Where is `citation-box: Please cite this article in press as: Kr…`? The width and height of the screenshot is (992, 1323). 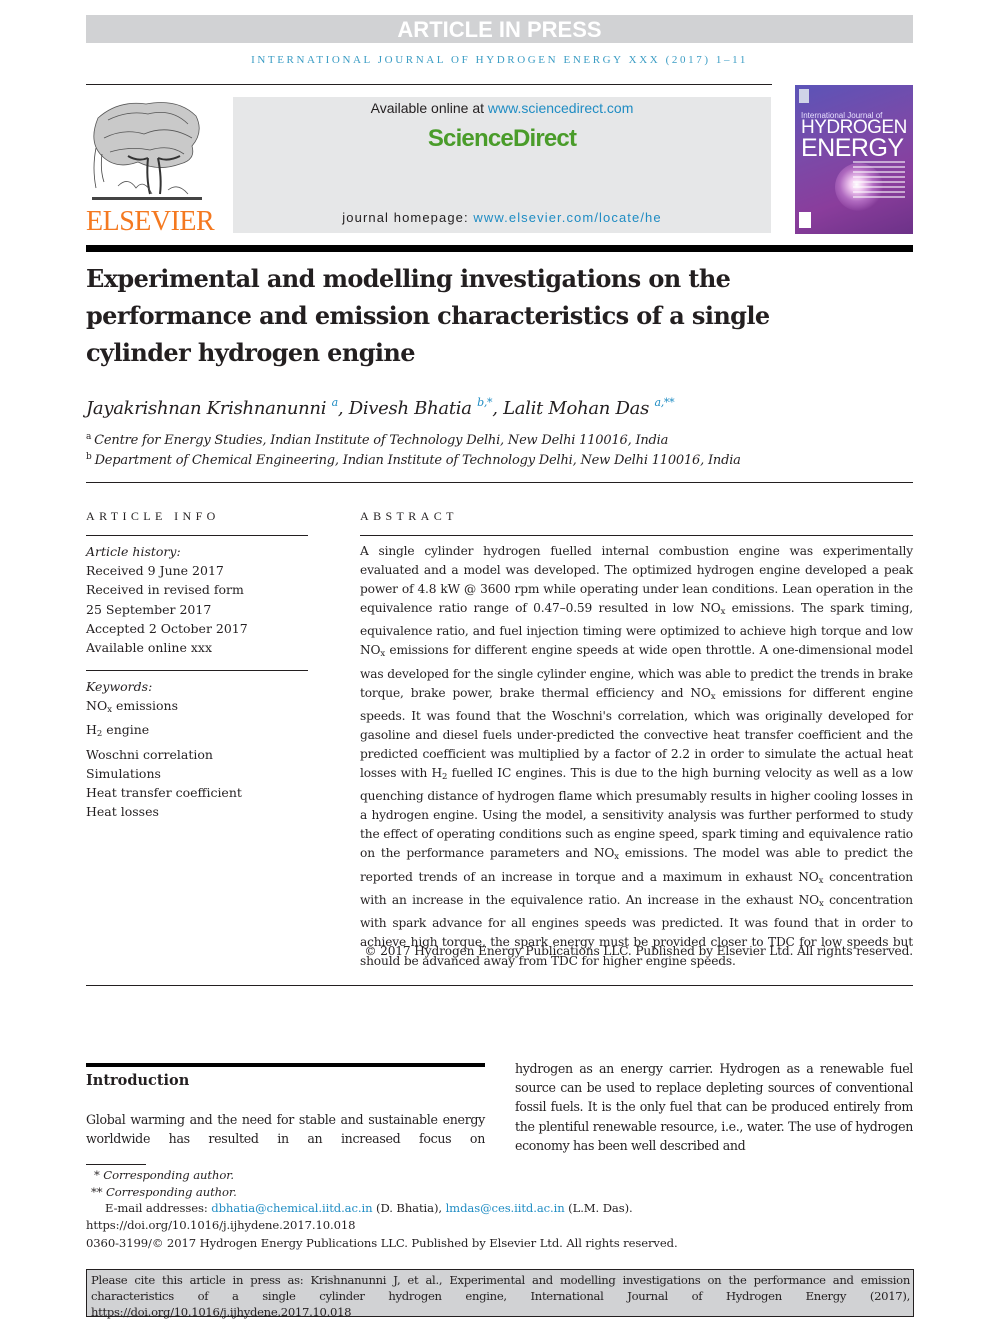
citation-box: Please cite this article in press as: Kr… is located at coordinates (500, 1294).